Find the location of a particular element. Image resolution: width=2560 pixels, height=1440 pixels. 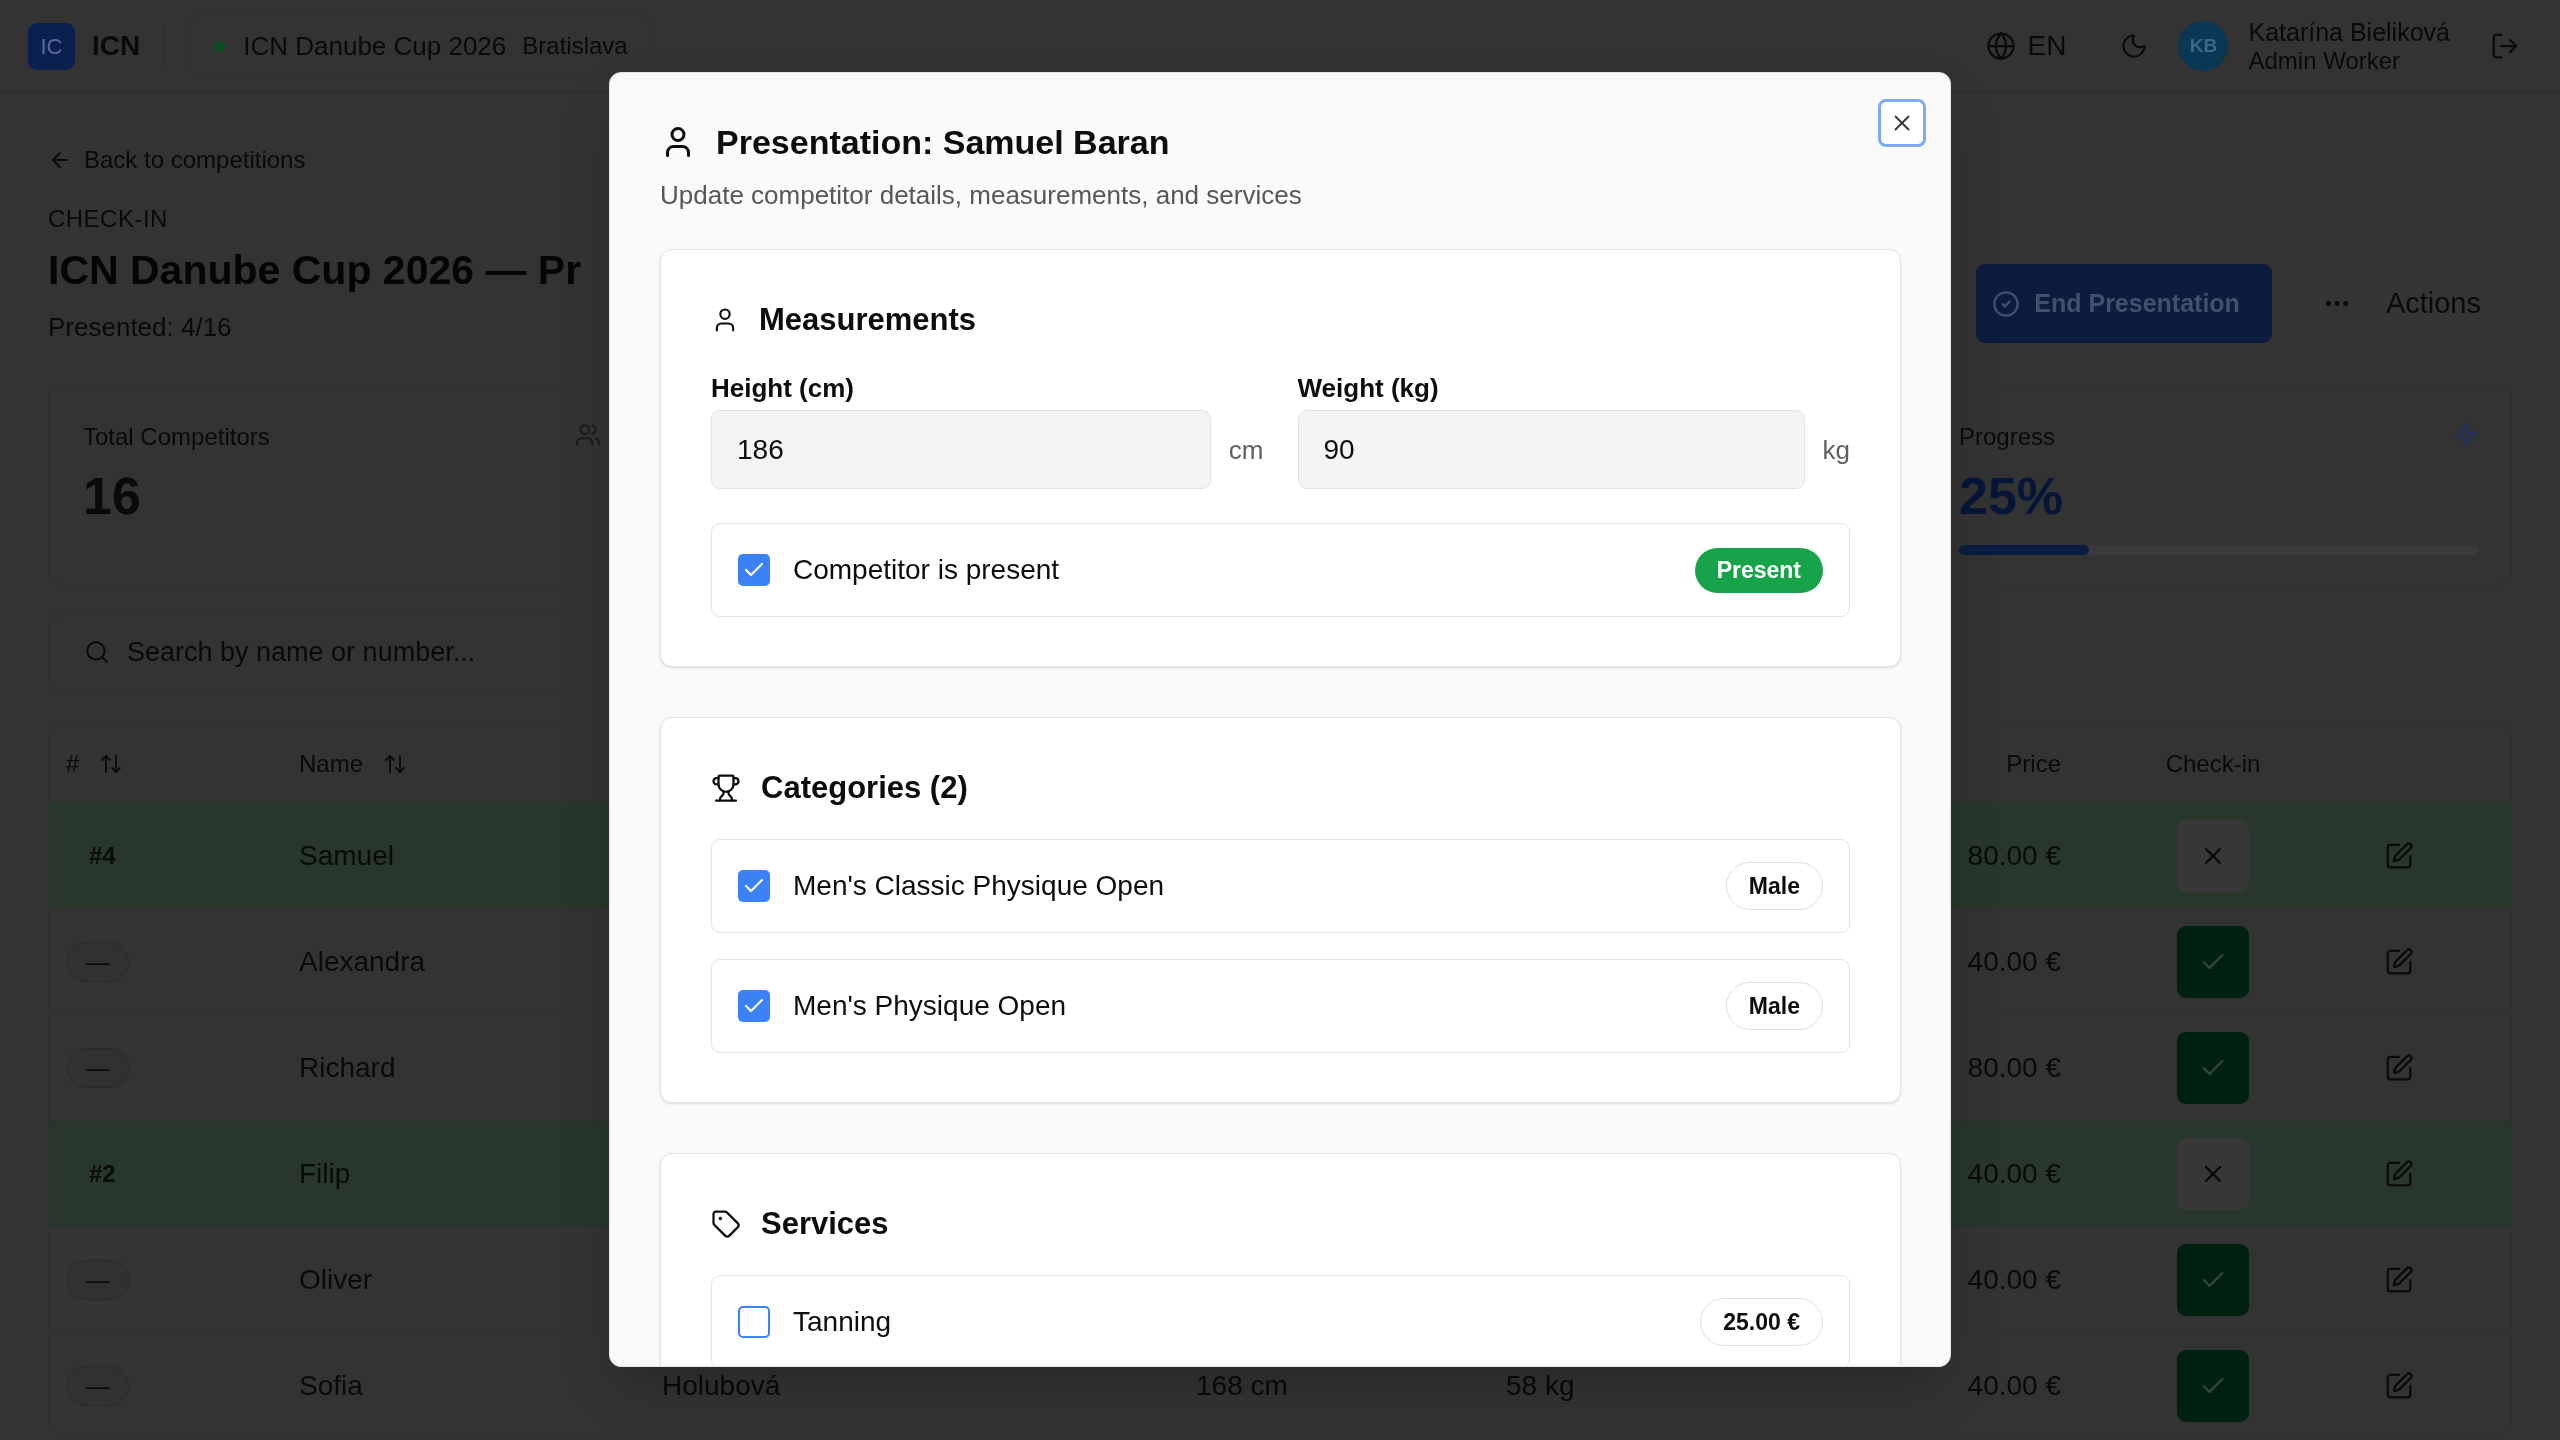

column-header: # is located at coordinates (95, 764).